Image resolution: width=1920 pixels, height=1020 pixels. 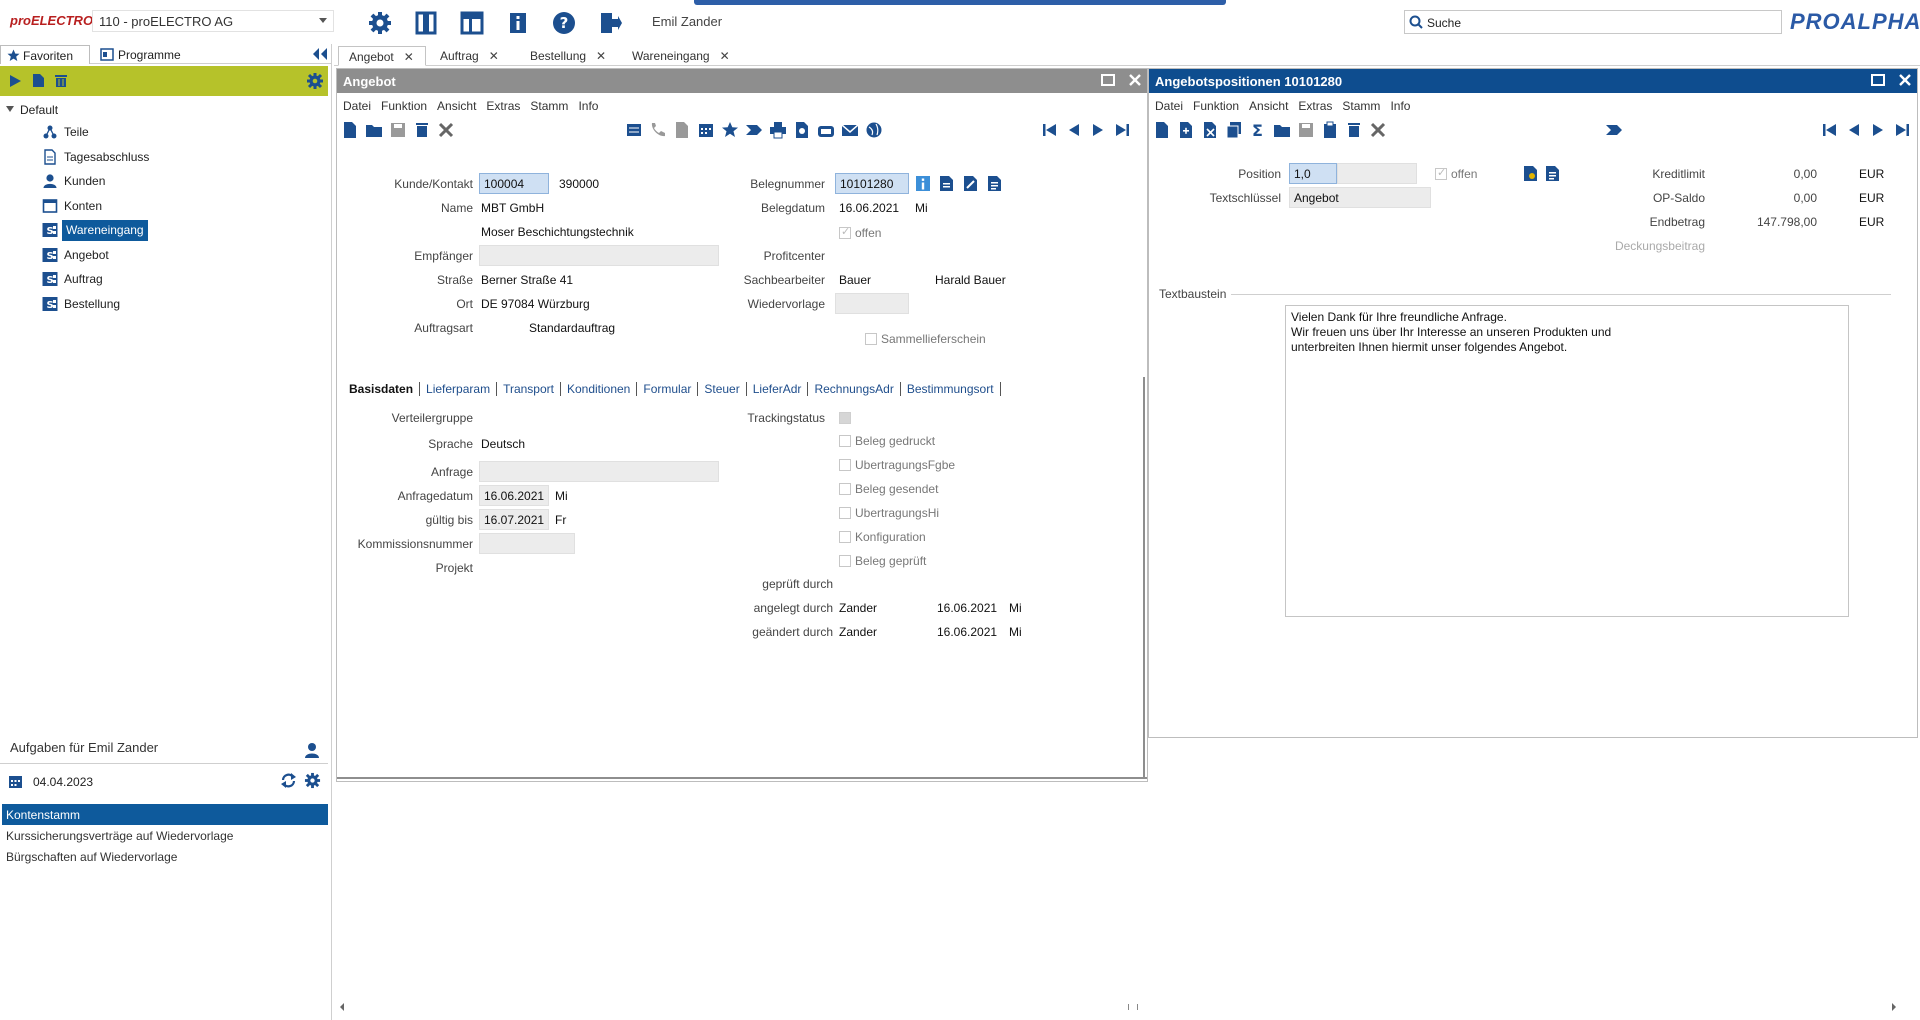 What do you see at coordinates (1360, 197) in the screenshot?
I see `textschluessel-field: Angebot` at bounding box center [1360, 197].